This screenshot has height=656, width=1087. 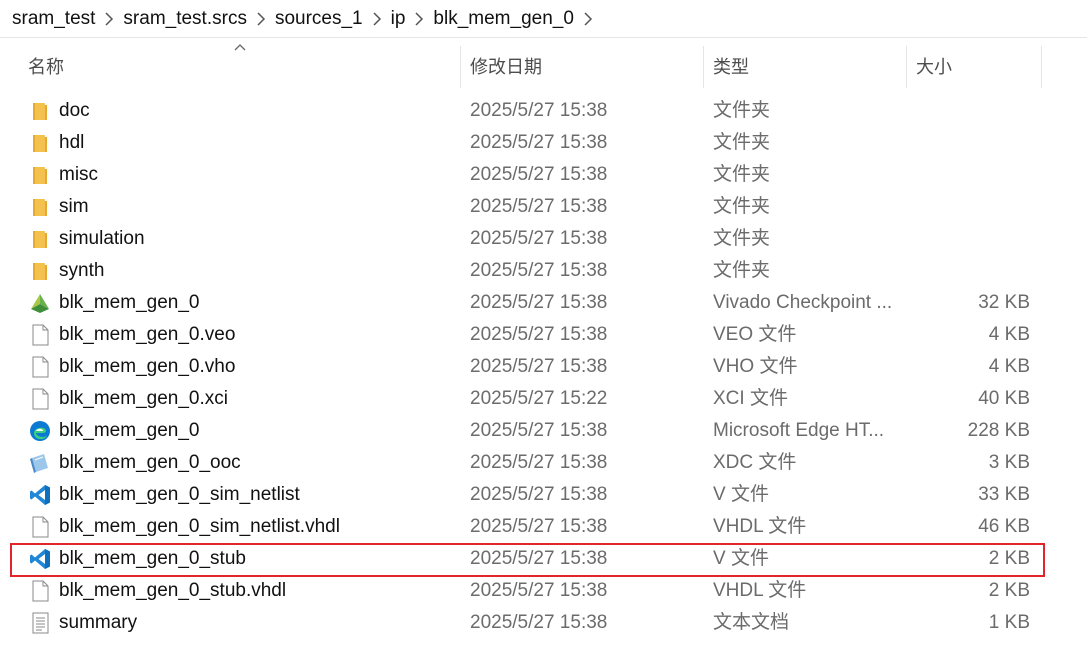 What do you see at coordinates (40, 495) in the screenshot?
I see `vscode-icon` at bounding box center [40, 495].